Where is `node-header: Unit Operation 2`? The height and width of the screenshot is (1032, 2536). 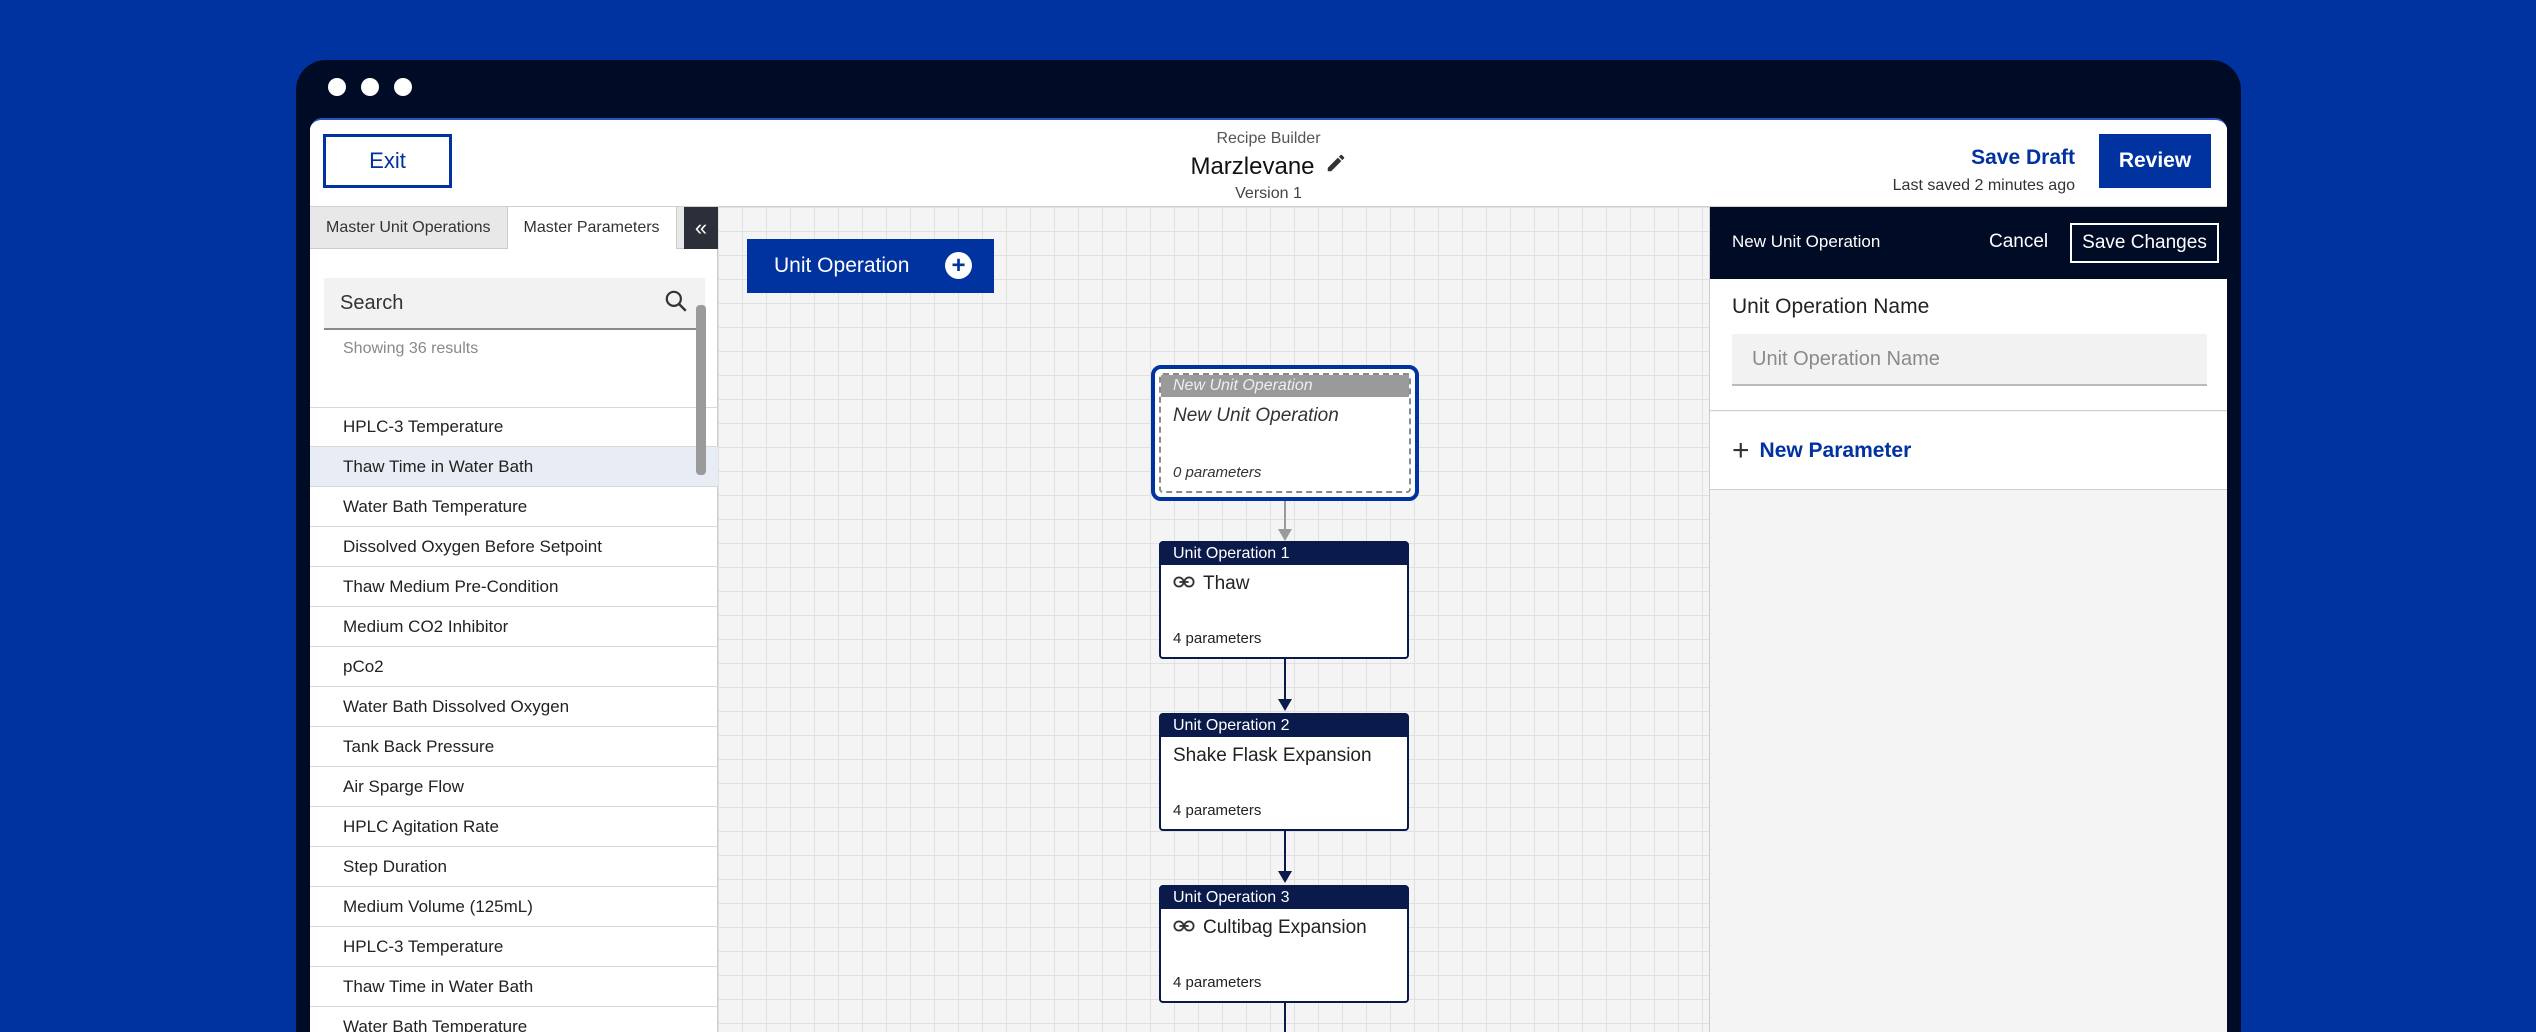 node-header: Unit Operation 2 is located at coordinates (1284, 726).